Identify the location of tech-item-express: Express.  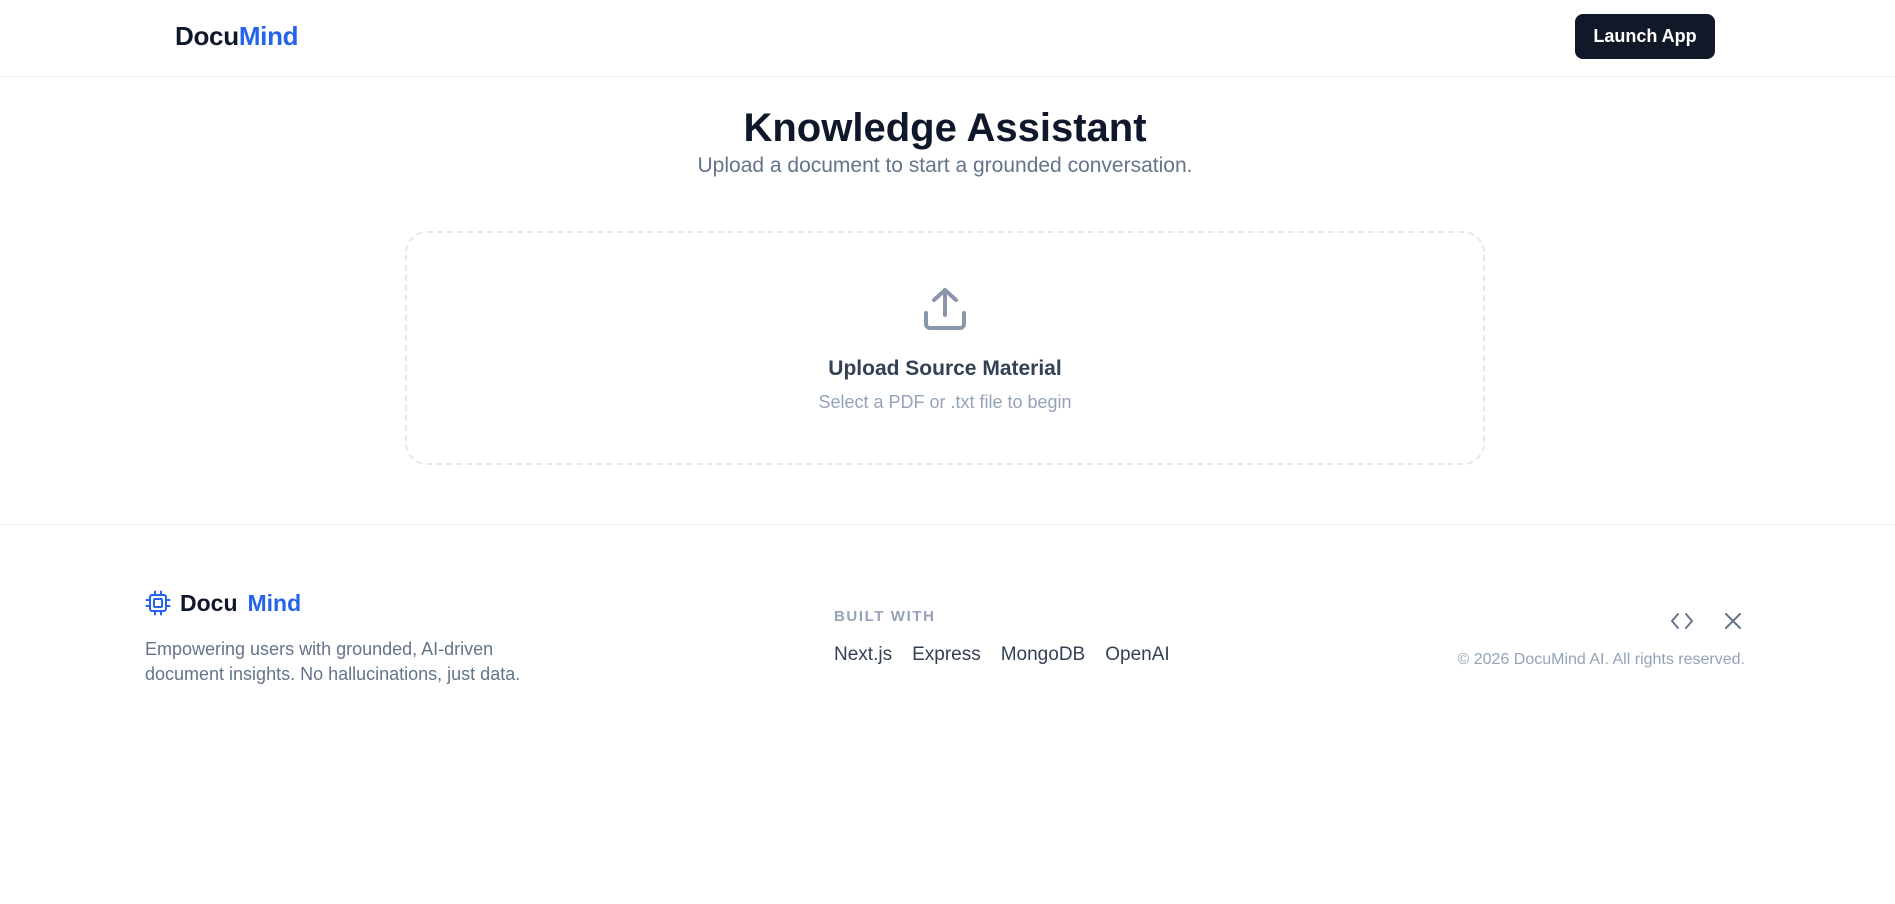
(946, 654).